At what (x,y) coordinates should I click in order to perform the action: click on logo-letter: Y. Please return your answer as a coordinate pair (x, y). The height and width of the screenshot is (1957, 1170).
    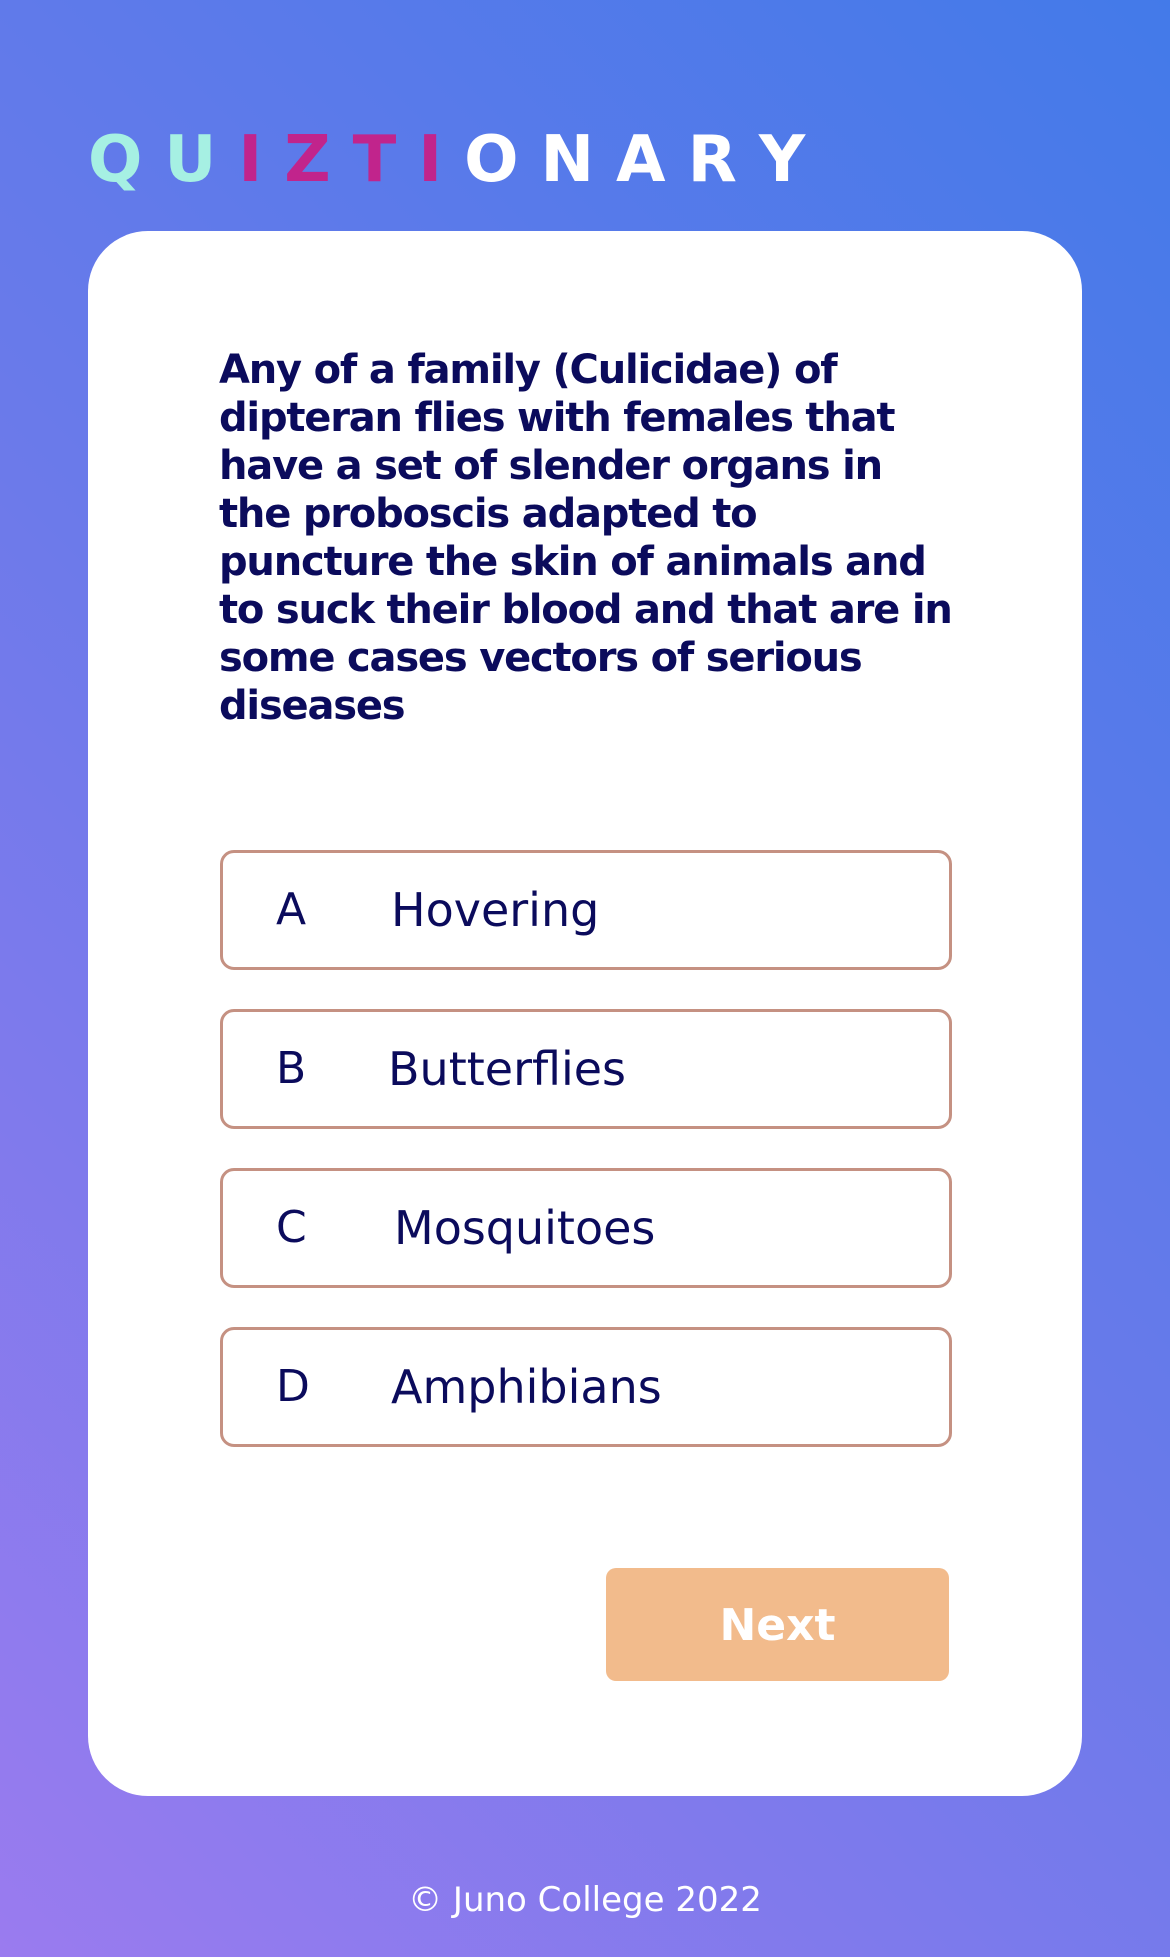
    Looking at the image, I should click on (793, 160).